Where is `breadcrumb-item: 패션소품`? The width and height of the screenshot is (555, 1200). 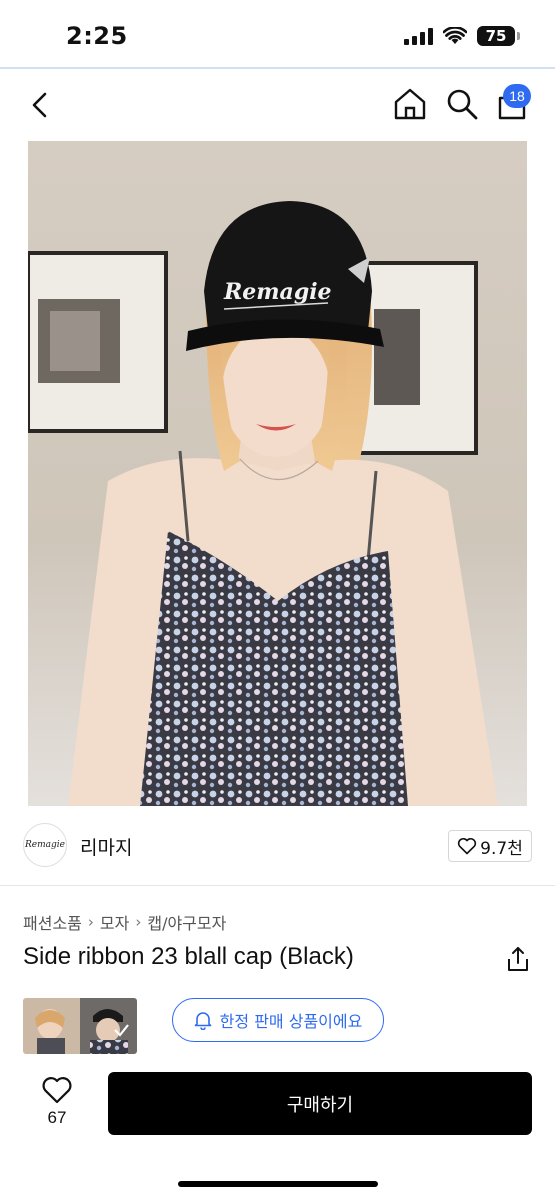 breadcrumb-item: 패션소품 is located at coordinates (52, 922).